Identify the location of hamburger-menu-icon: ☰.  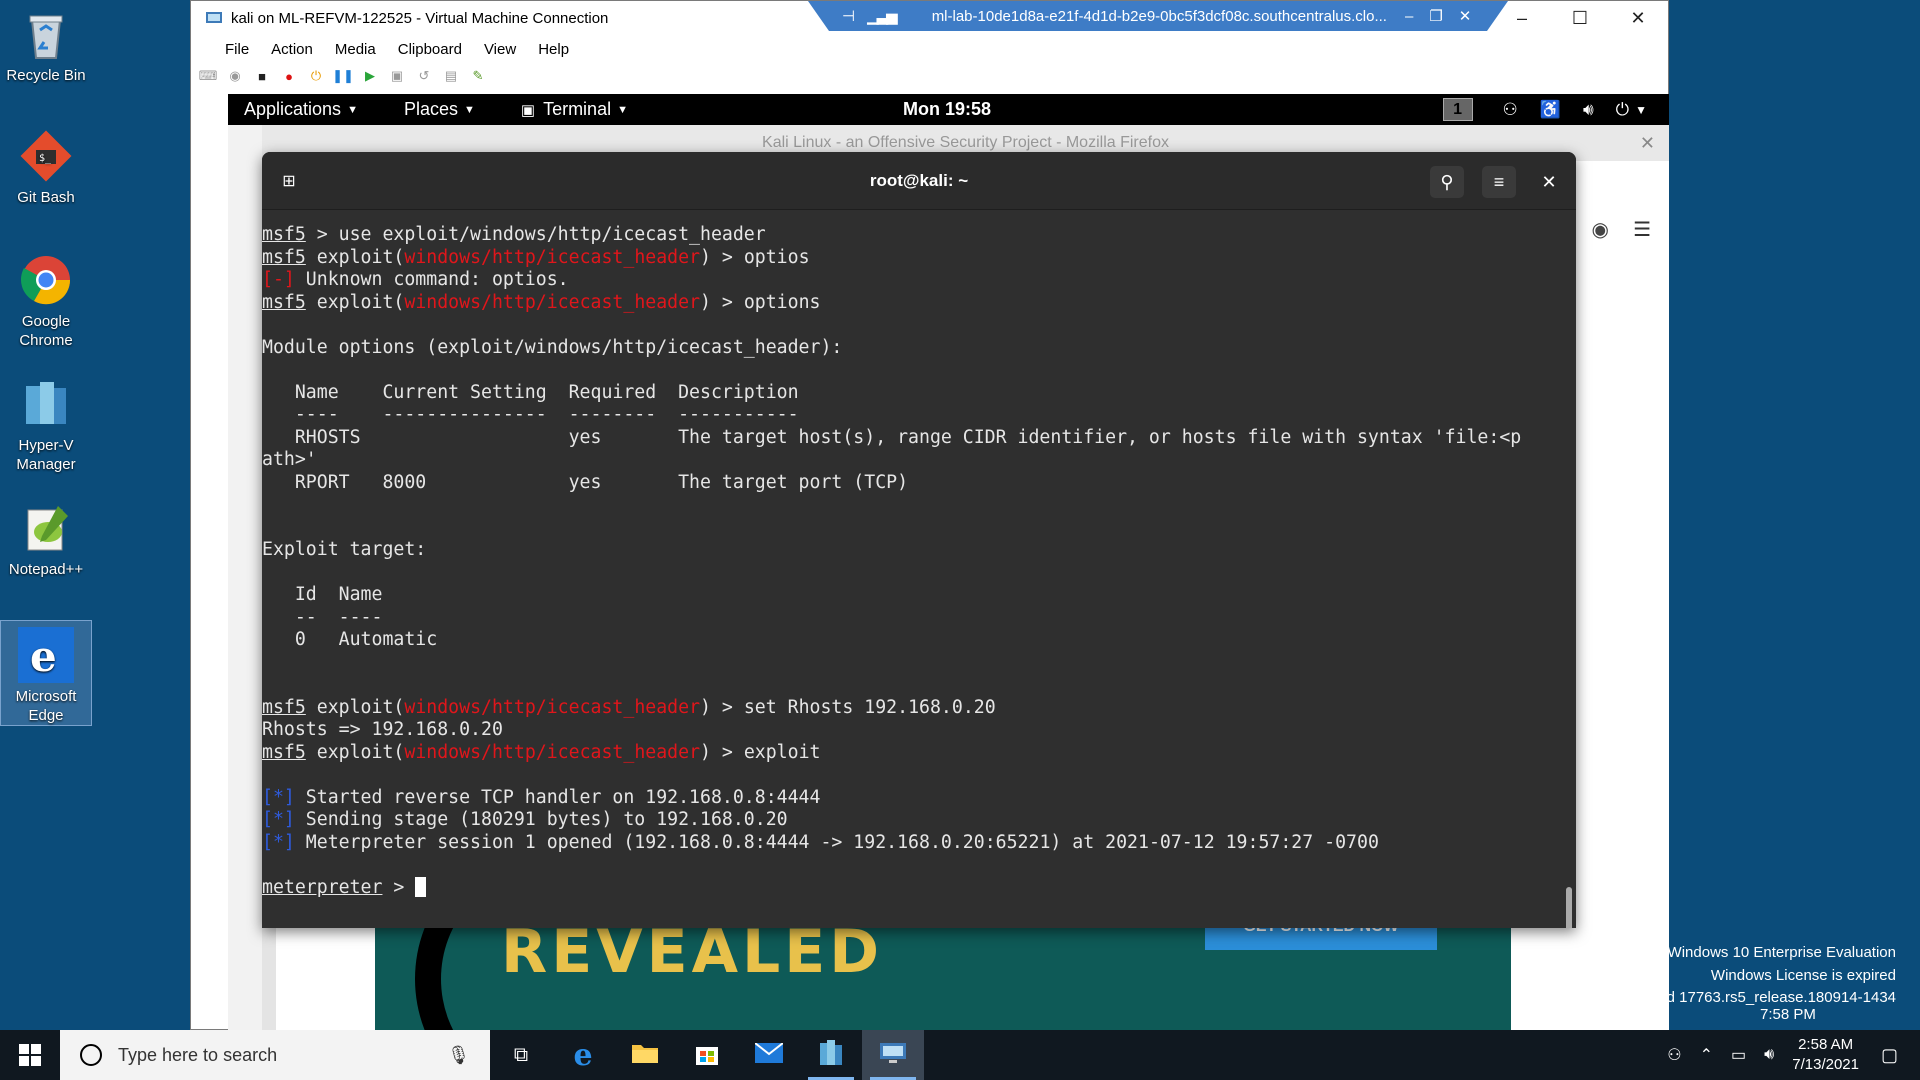
(1642, 229).